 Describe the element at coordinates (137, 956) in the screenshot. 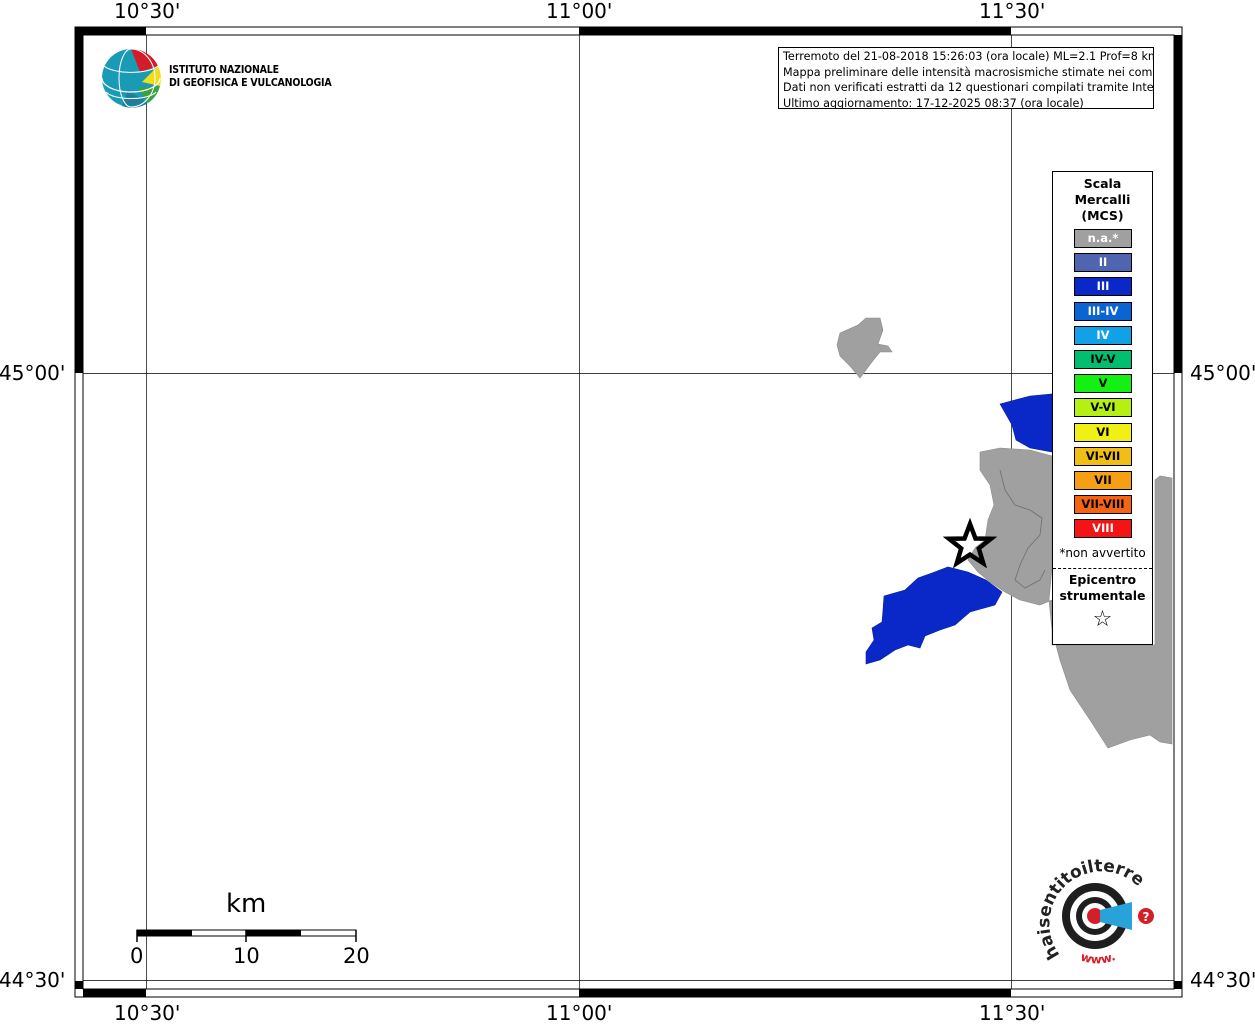

I see `scale-label-0: 0` at that location.